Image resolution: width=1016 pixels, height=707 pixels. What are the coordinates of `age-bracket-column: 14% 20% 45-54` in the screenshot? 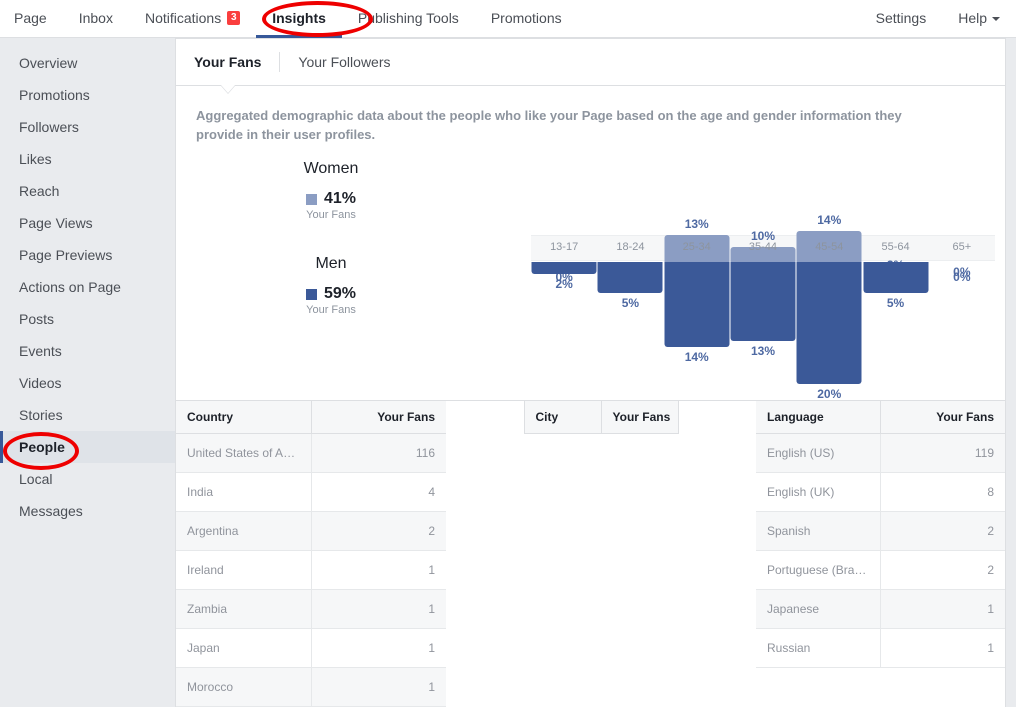 It's located at (829, 275).